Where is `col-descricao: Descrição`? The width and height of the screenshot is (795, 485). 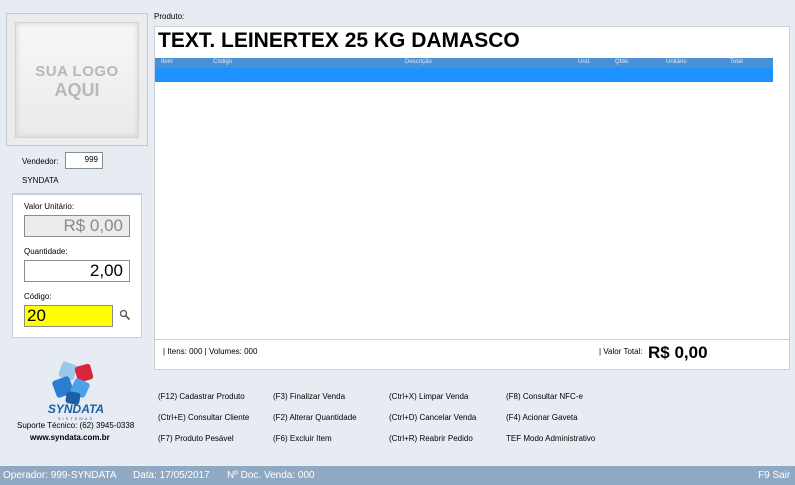
col-descricao: Descrição is located at coordinates (418, 62).